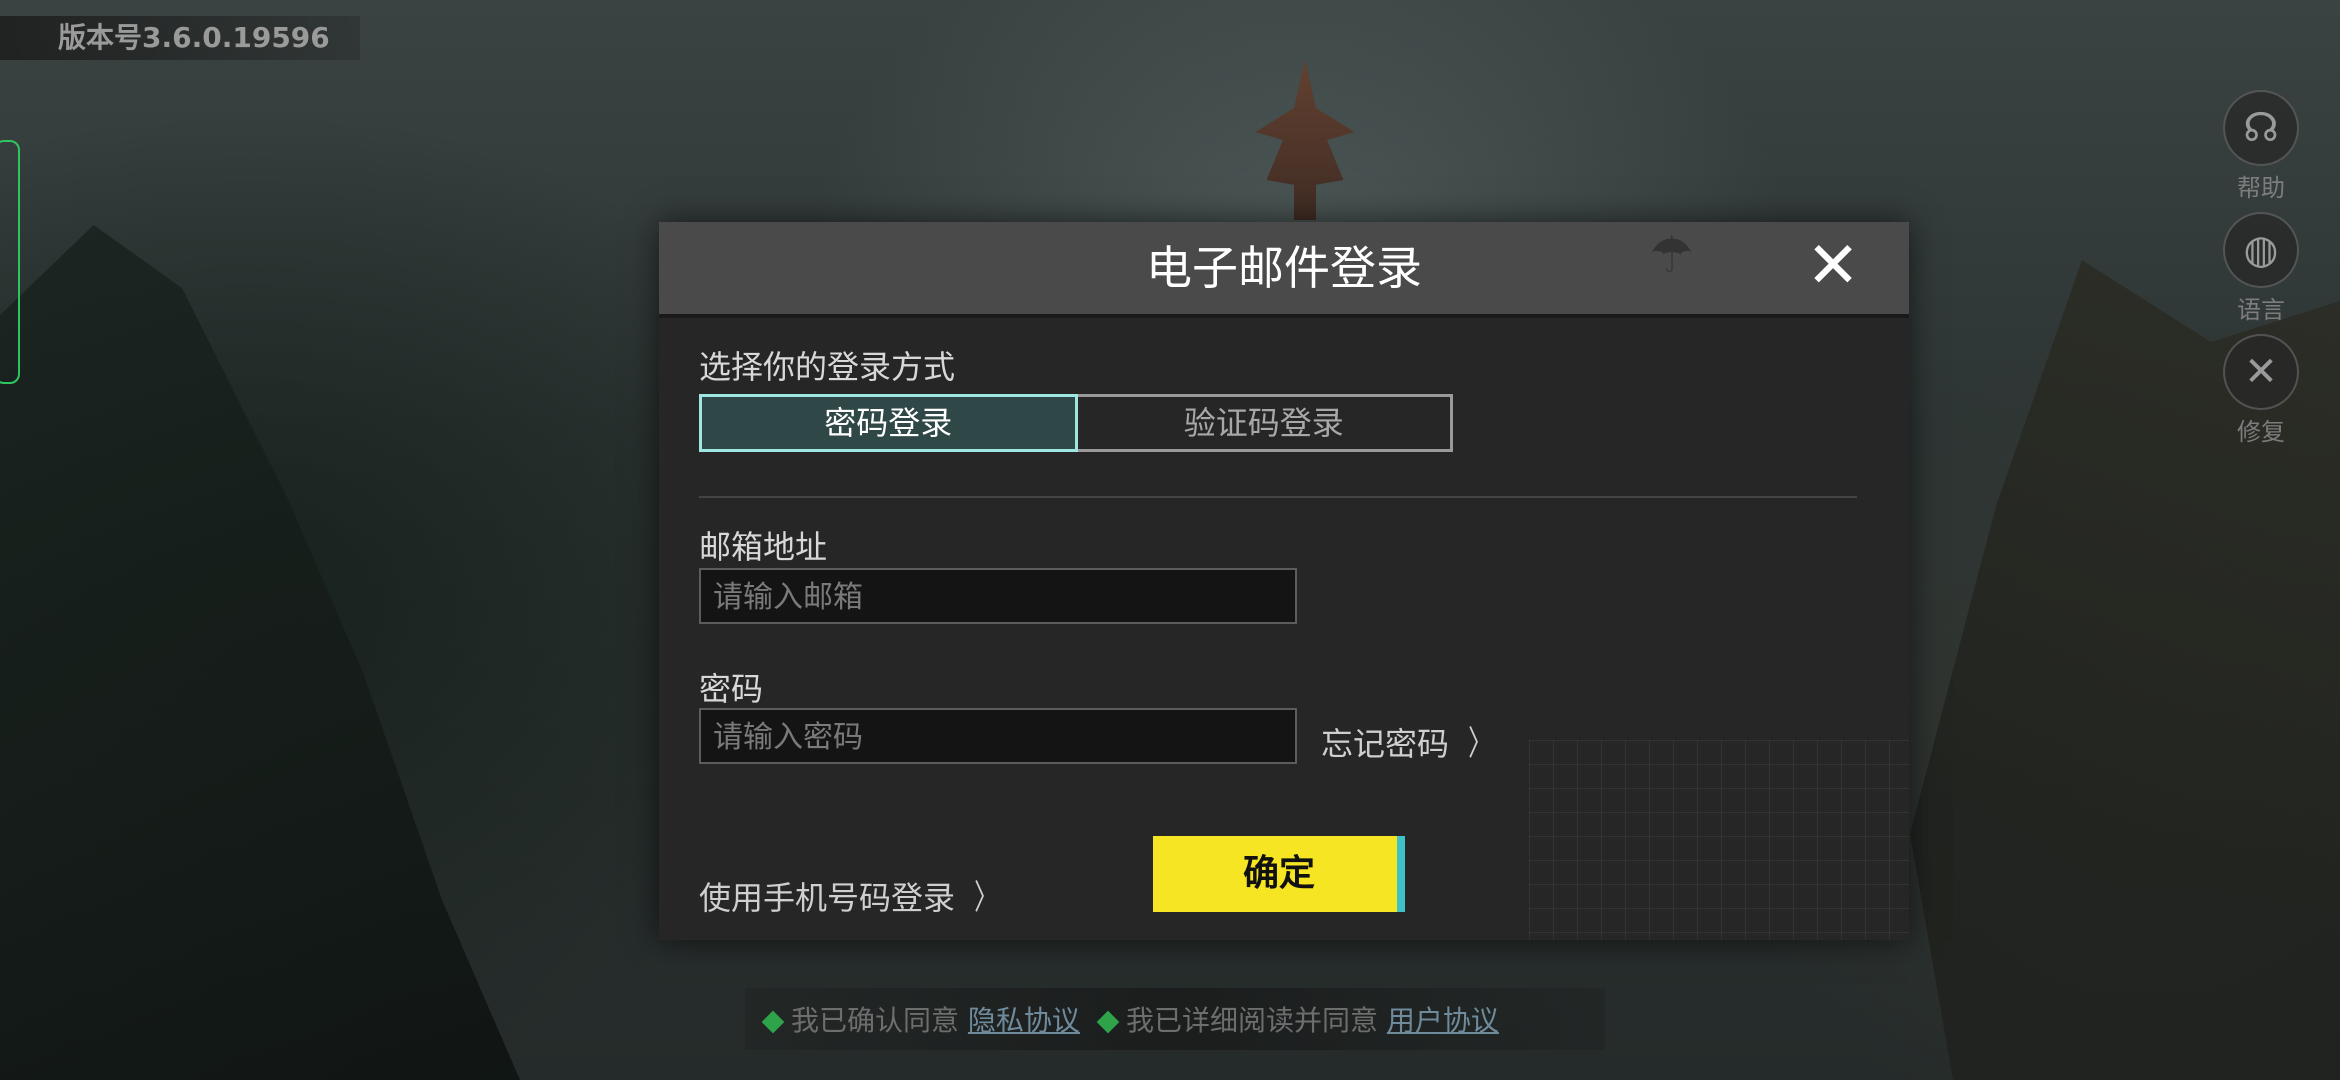  What do you see at coordinates (2261, 250) in the screenshot?
I see `globe-icon: ◍` at bounding box center [2261, 250].